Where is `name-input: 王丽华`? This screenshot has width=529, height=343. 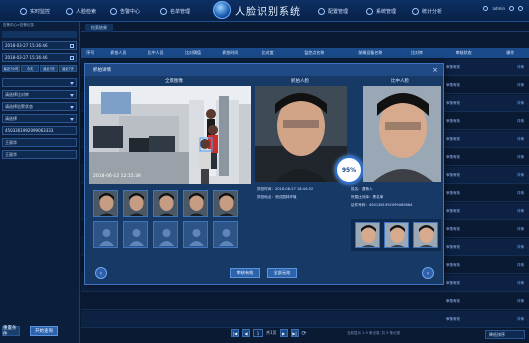 name-input: 王丽华 is located at coordinates (39, 142).